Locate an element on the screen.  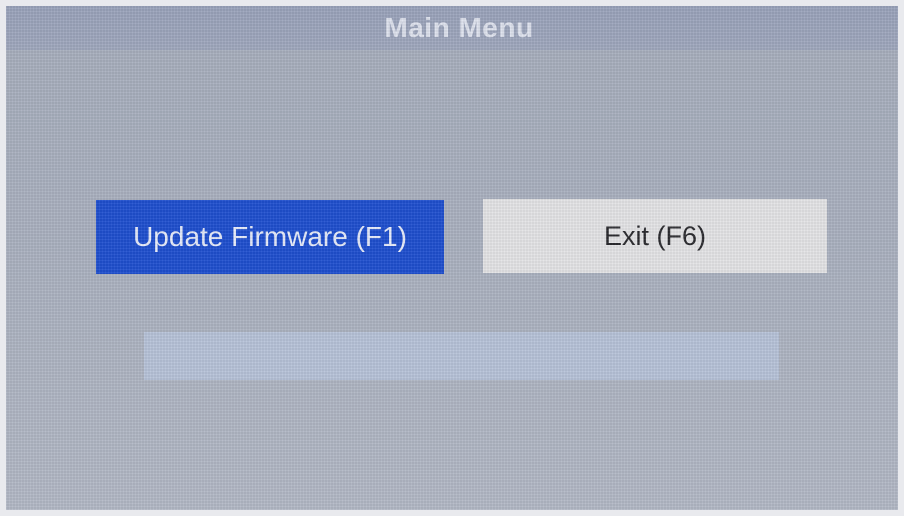
page-title: Main Menu is located at coordinates (459, 27).